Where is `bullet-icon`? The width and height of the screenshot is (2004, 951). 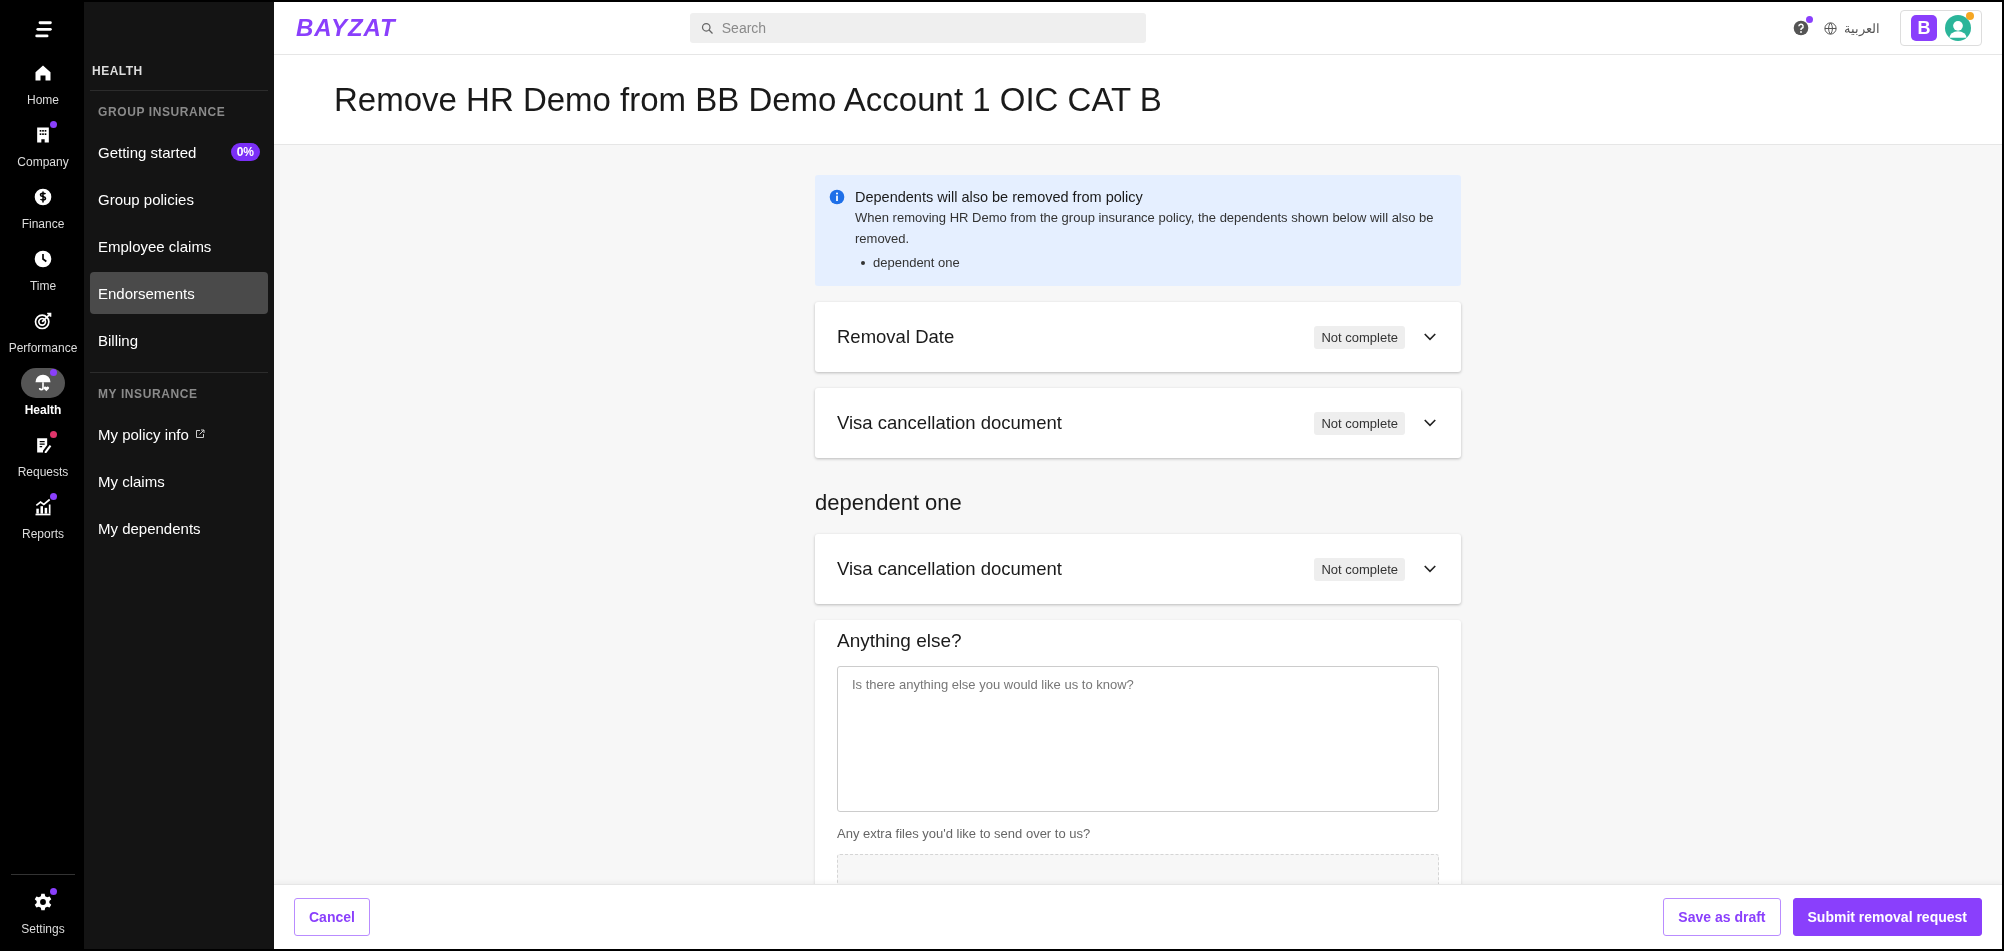
bullet-icon is located at coordinates (863, 263).